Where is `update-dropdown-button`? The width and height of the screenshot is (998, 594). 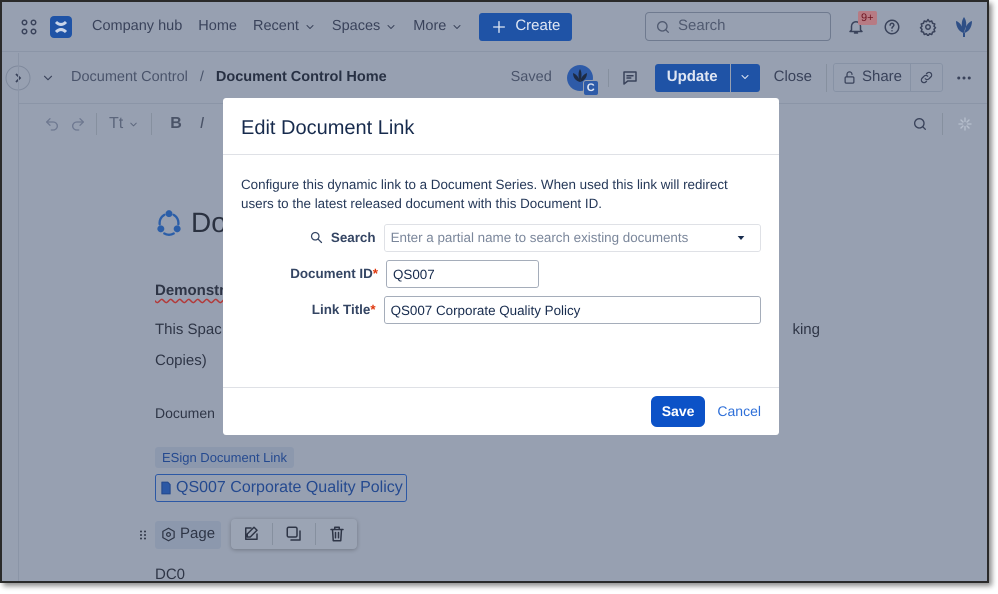
update-dropdown-button is located at coordinates (745, 78).